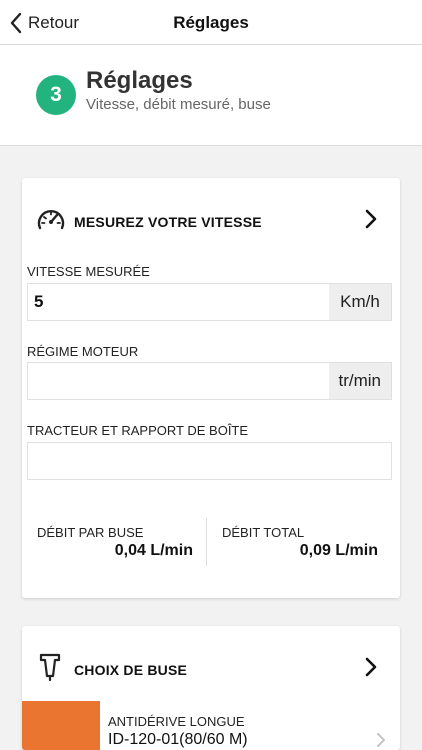 The image size is (422, 750). Describe the element at coordinates (61, 725) in the screenshot. I see `nozzle-color-swatch` at that location.